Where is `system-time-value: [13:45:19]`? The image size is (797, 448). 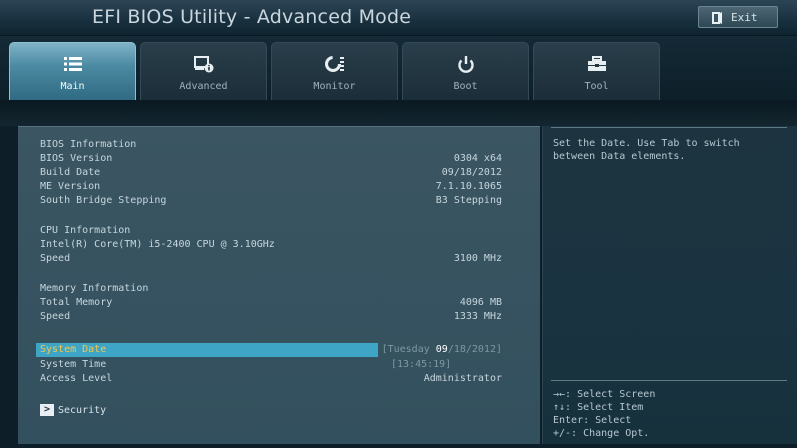 system-time-value: [13:45:19] is located at coordinates (421, 365).